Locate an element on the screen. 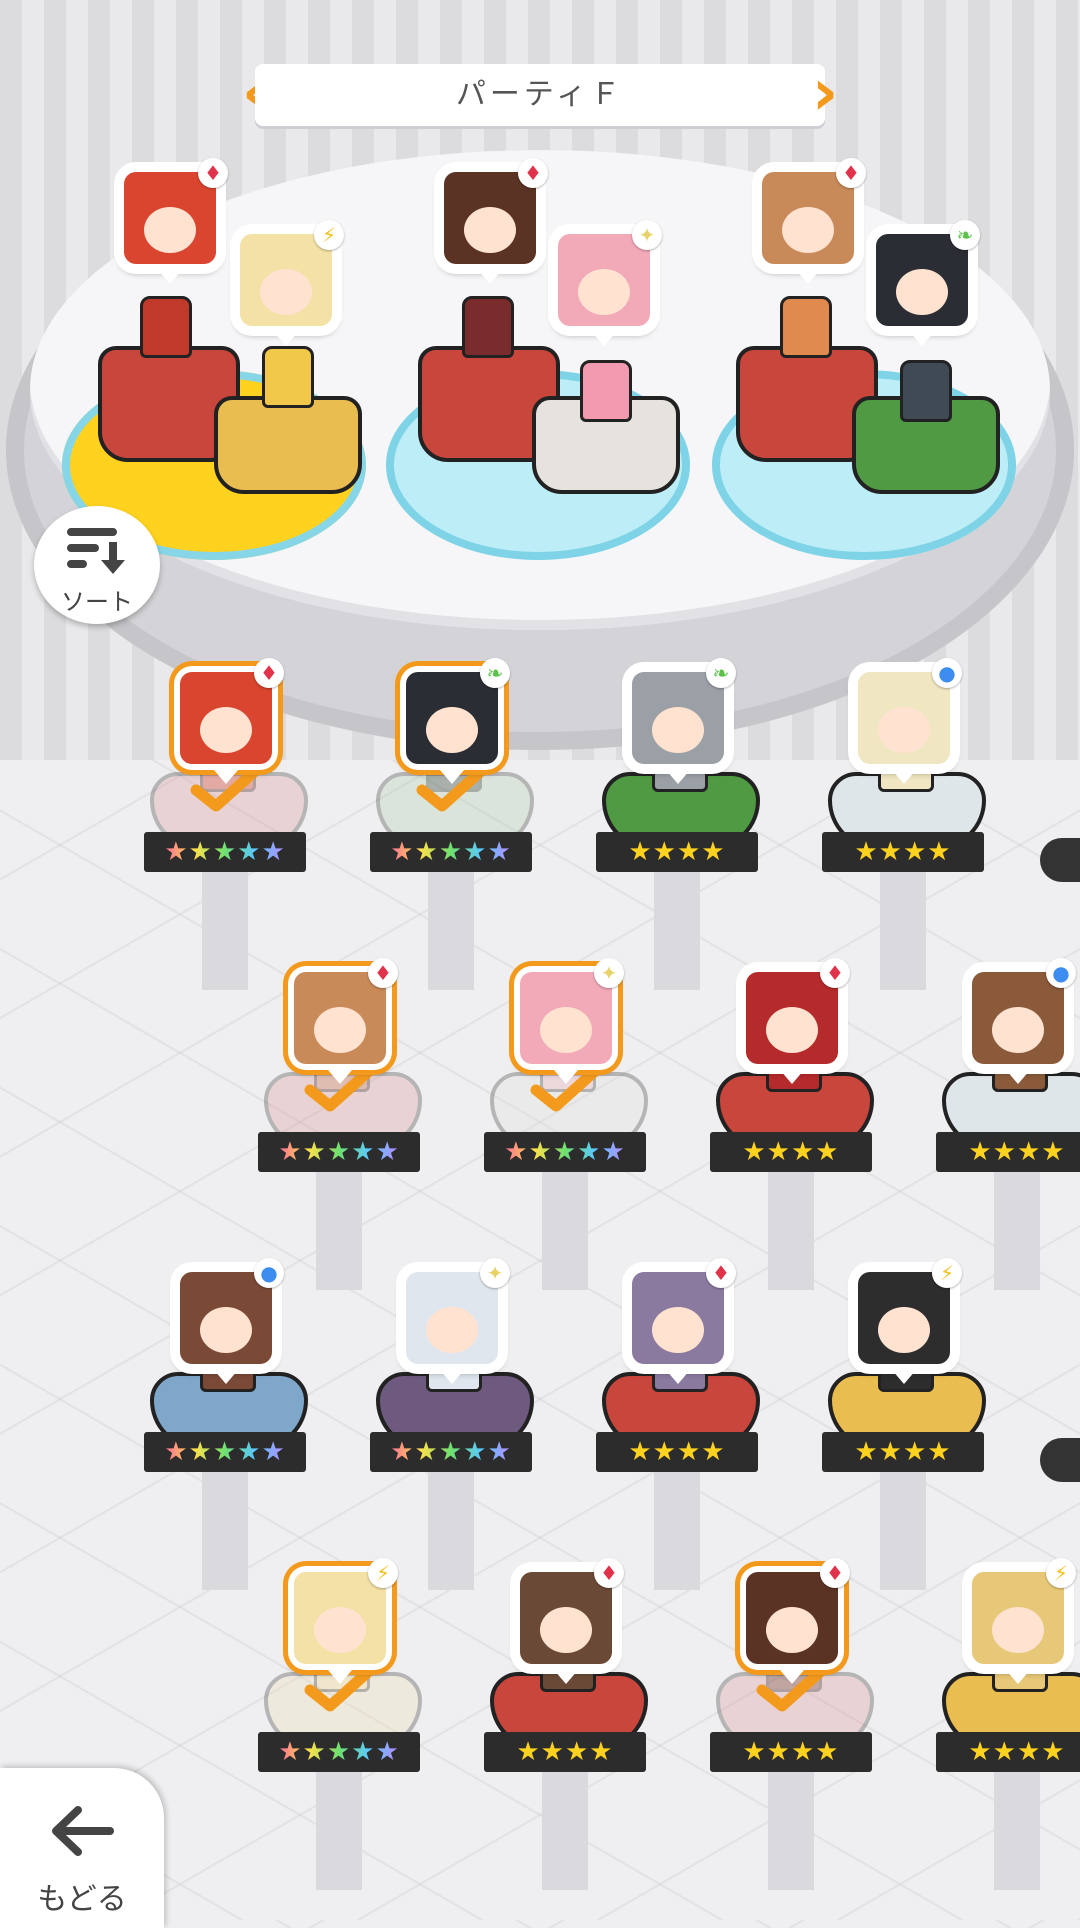 This screenshot has width=1080, height=1928. party-portrait-6: ❧ is located at coordinates (925, 283).